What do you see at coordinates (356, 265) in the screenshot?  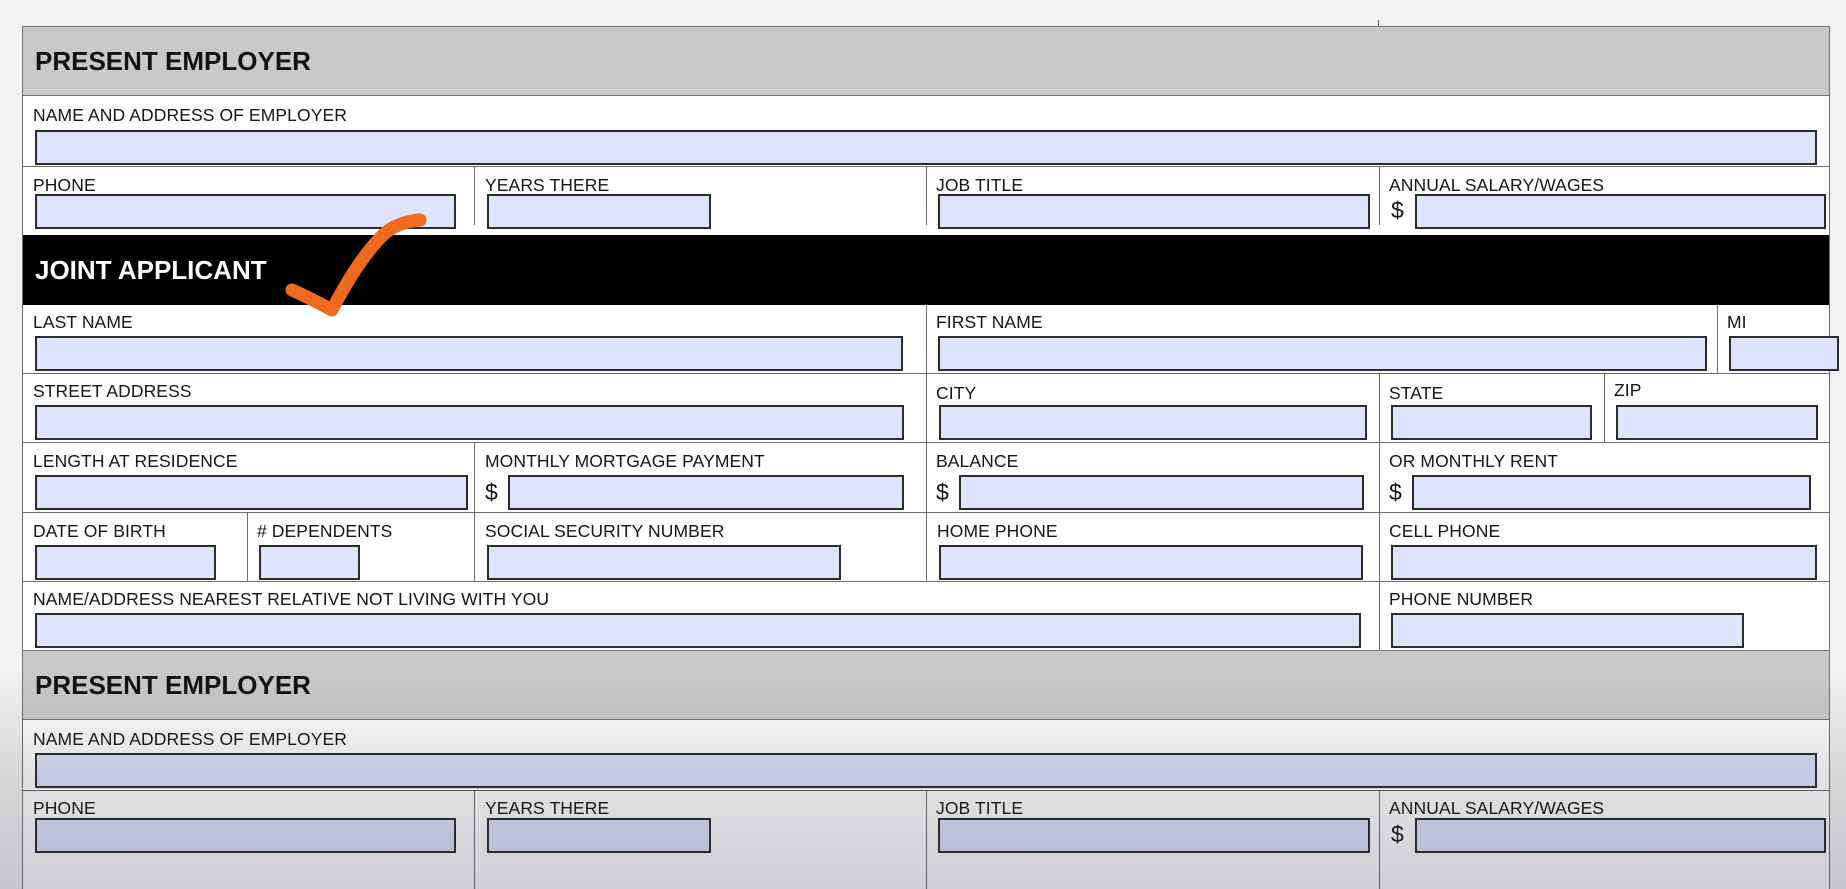 I see `checkmark-icon` at bounding box center [356, 265].